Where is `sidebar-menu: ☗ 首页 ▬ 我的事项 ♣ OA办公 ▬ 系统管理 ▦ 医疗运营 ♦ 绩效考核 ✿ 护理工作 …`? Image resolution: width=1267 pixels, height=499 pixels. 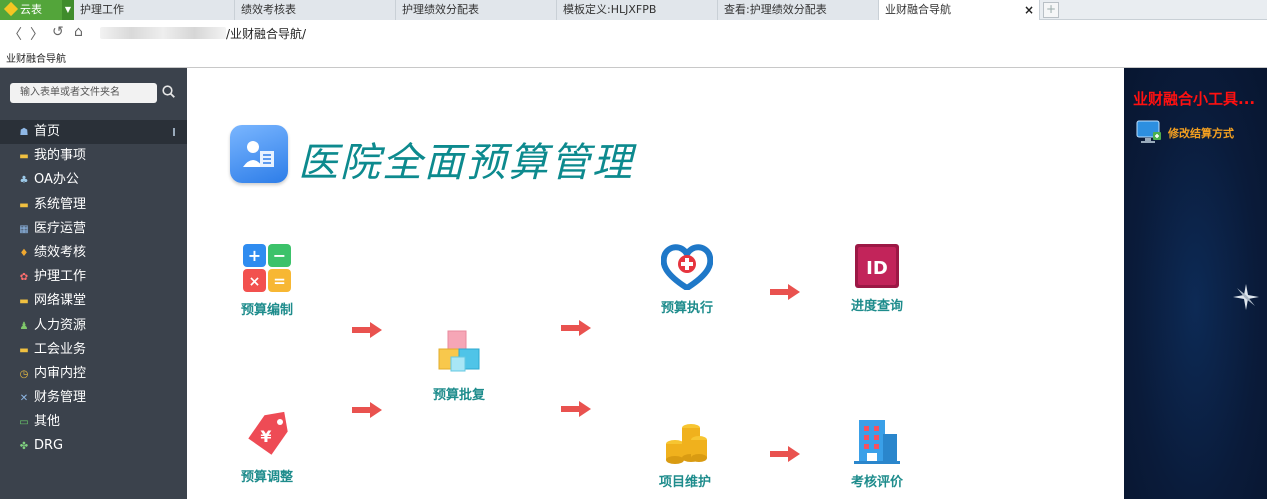
sidebar-menu: ☗ 首页 ▬ 我的事项 ♣ OA办公 ▬ 系统管理 ▦ 医疗运营 ♦ 绩效考核 ✿ 护理工作 … is located at coordinates (93, 289).